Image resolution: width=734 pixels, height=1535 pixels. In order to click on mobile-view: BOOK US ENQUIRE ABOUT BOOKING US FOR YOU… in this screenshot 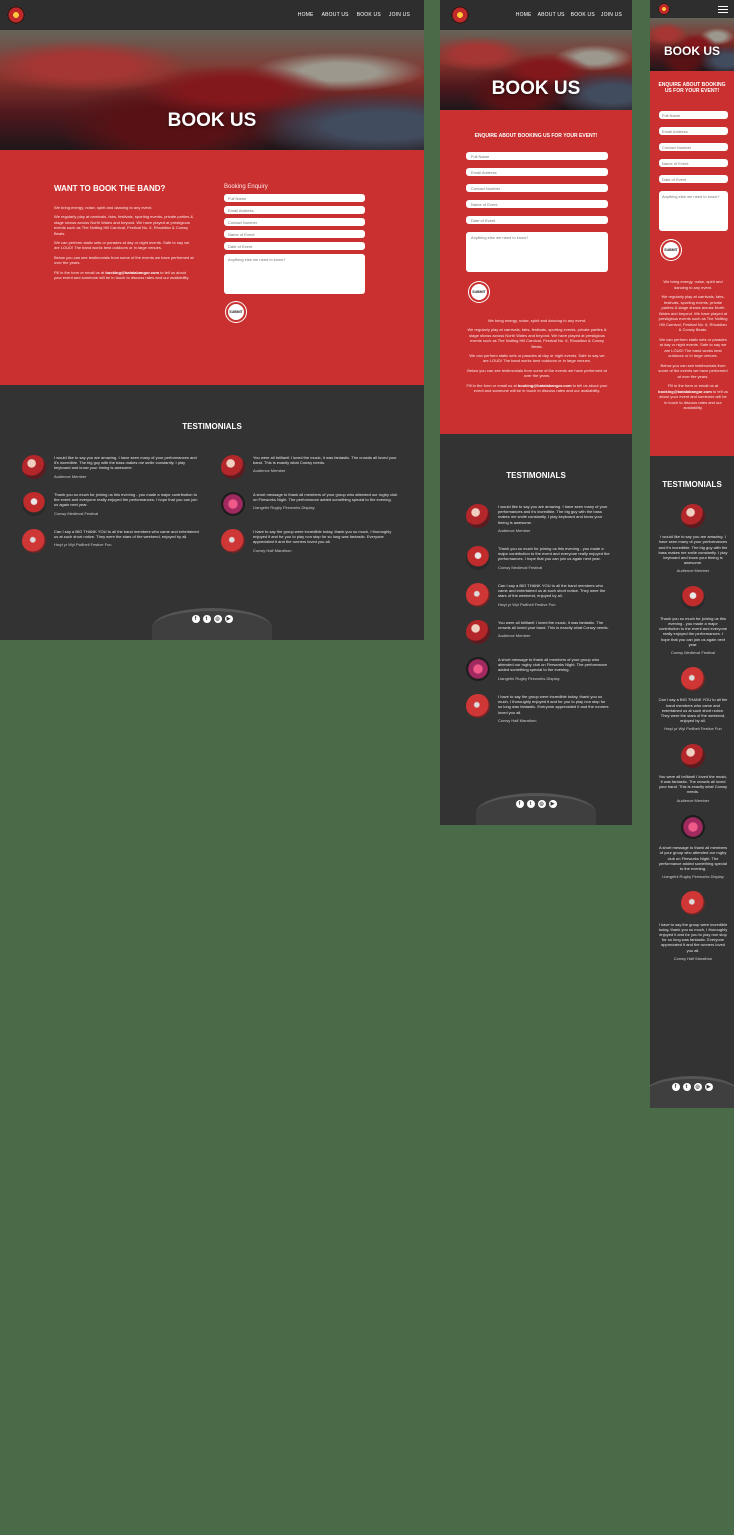, I will do `click(692, 554)`.